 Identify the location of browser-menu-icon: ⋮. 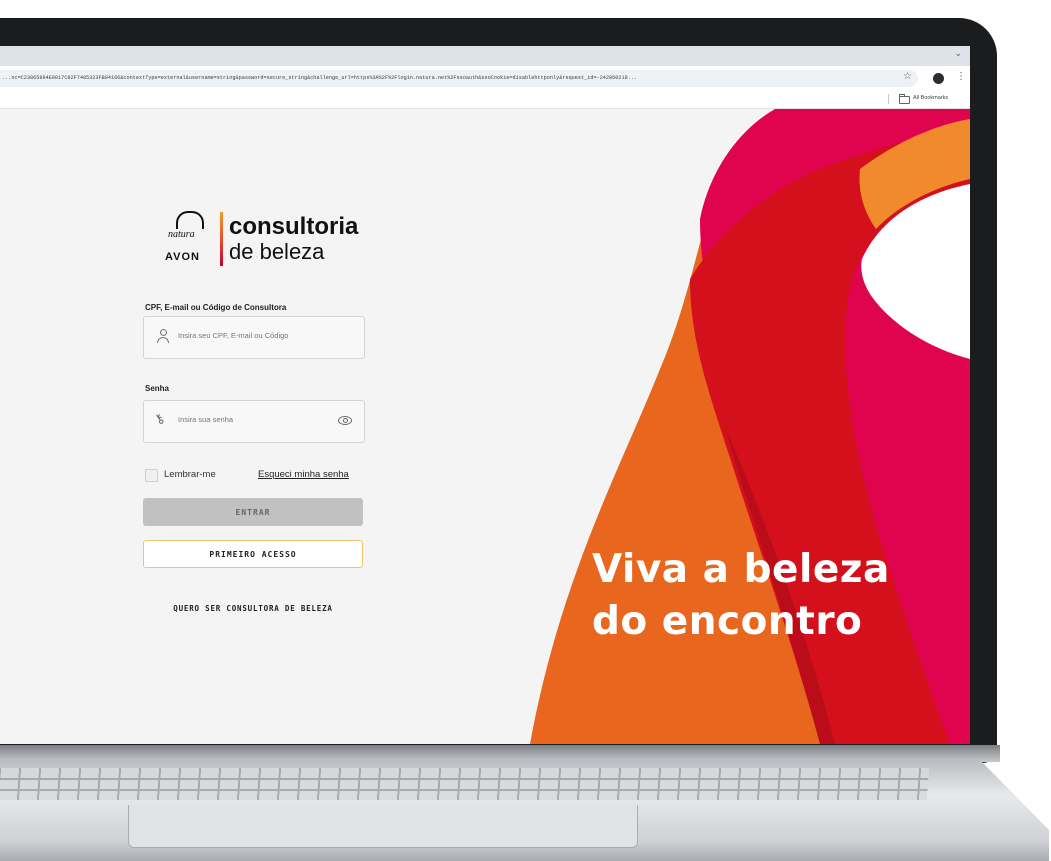
(961, 76).